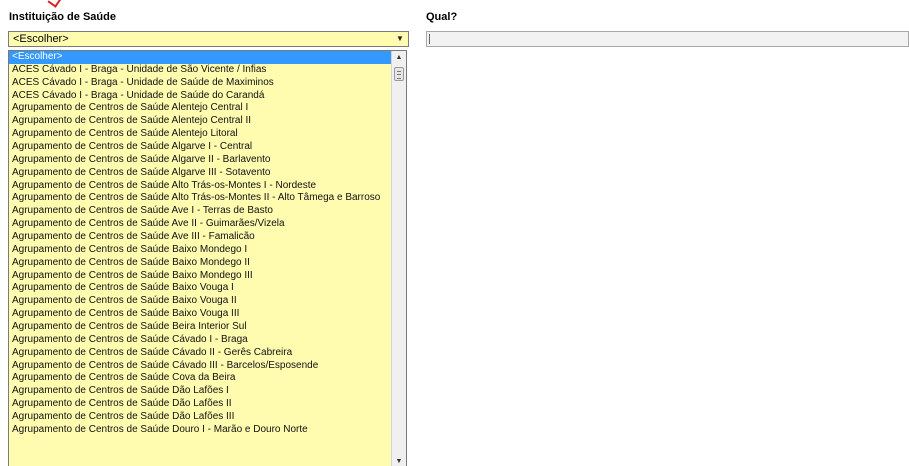  What do you see at coordinates (399, 460) in the screenshot?
I see `scroll-down-icon: ▼` at bounding box center [399, 460].